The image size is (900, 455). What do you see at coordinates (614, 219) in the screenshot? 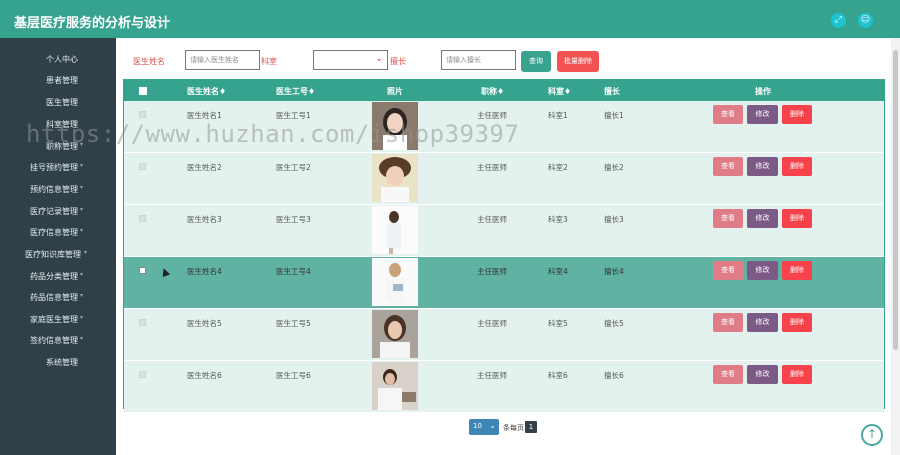
I see `cell-specialty: 擅长3` at bounding box center [614, 219].